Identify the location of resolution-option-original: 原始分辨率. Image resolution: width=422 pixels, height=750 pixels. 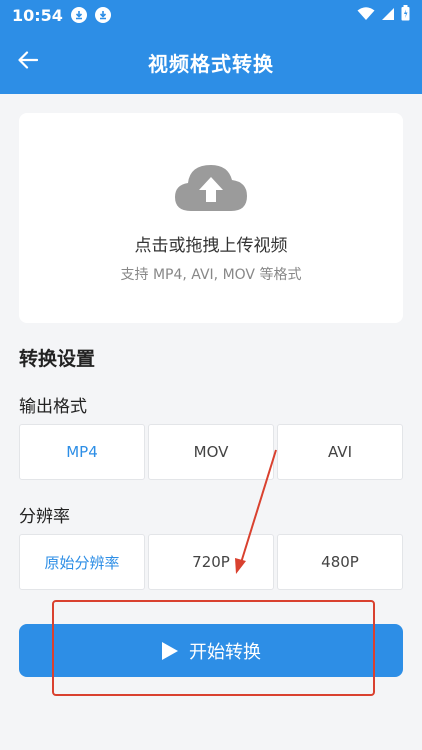
(82, 562).